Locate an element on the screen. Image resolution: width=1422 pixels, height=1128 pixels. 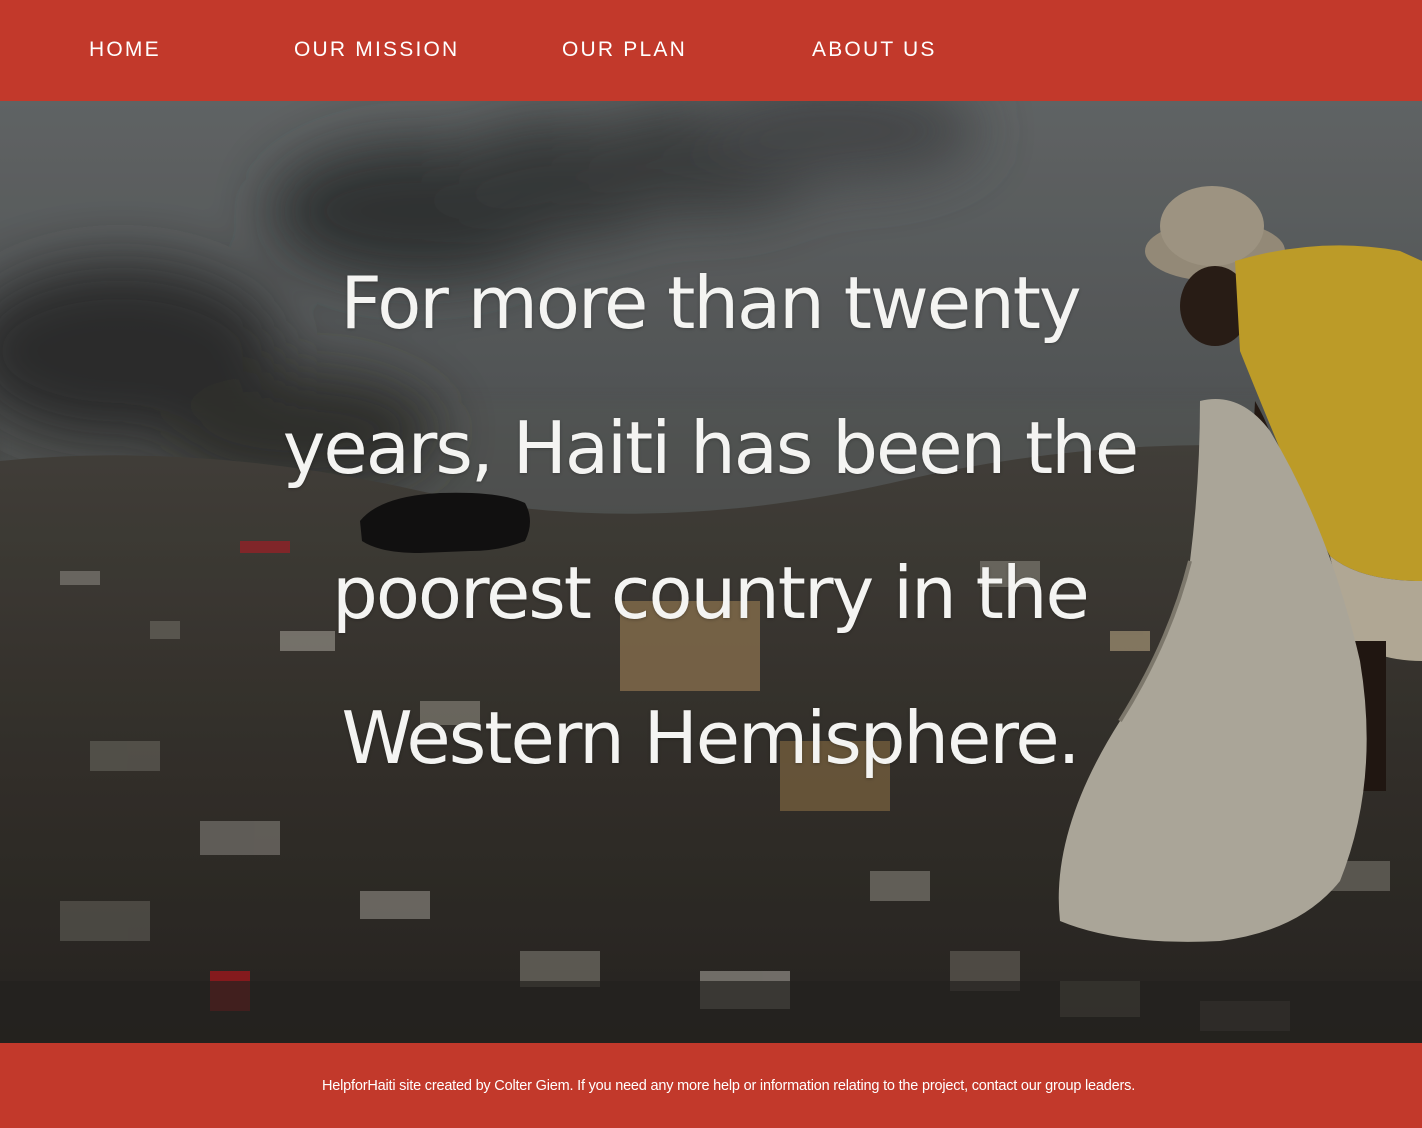
nav-link-home: HOME is located at coordinates (125, 50).